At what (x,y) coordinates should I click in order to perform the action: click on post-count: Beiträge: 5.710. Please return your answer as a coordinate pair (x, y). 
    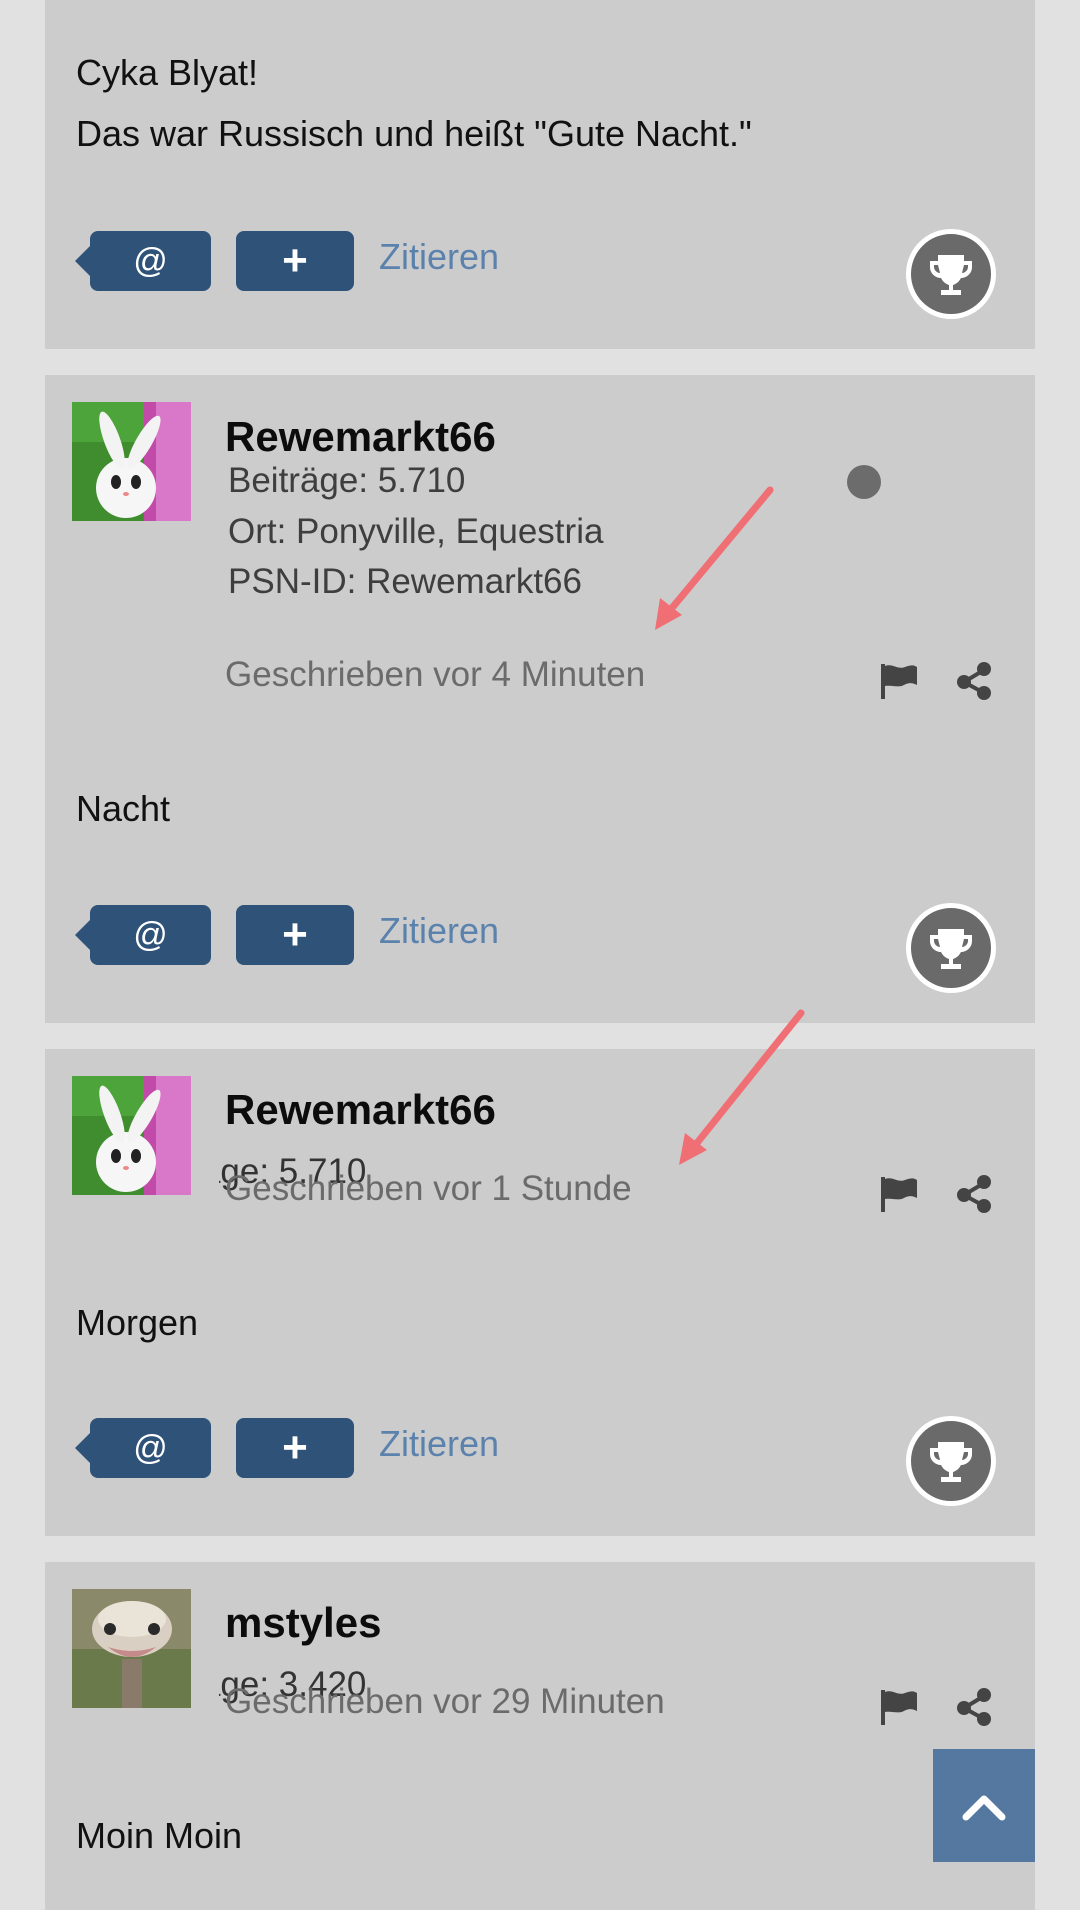
    Looking at the image, I should click on (347, 480).